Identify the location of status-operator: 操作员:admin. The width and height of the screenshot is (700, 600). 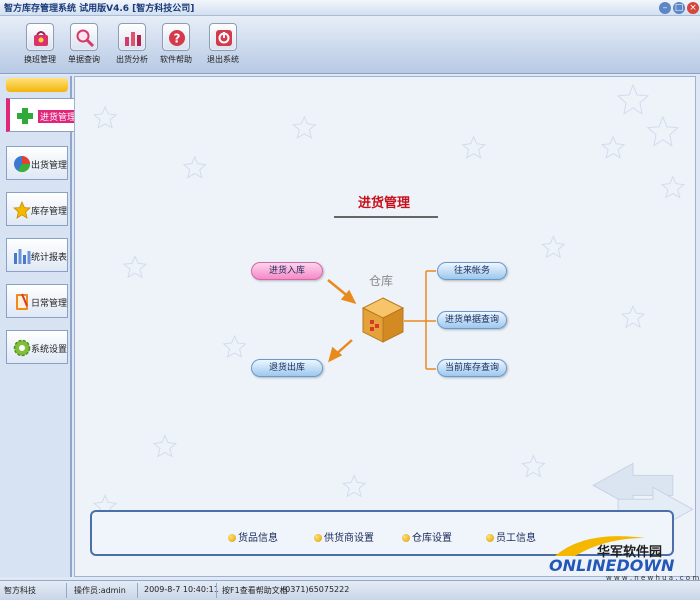
(100, 590).